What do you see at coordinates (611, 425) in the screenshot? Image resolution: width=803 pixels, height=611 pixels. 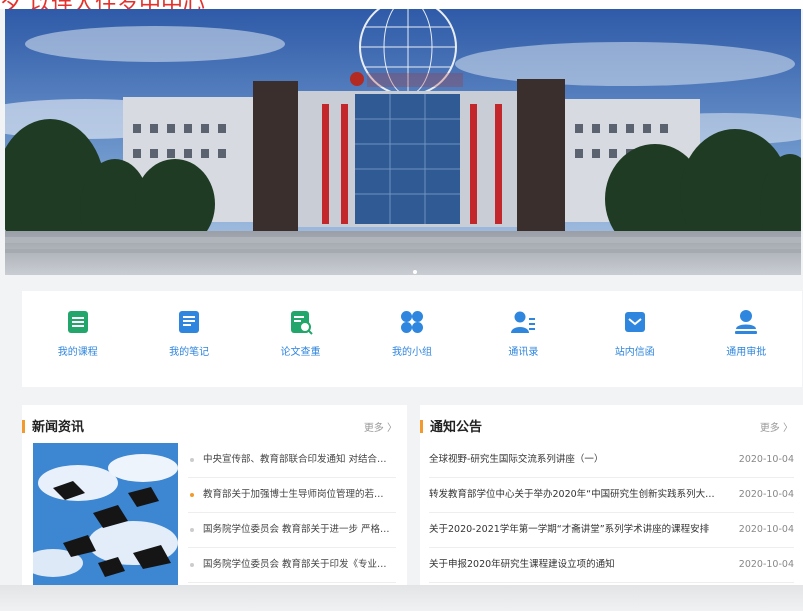 I see `notice-header: 通知公告 更多 〉` at bounding box center [611, 425].